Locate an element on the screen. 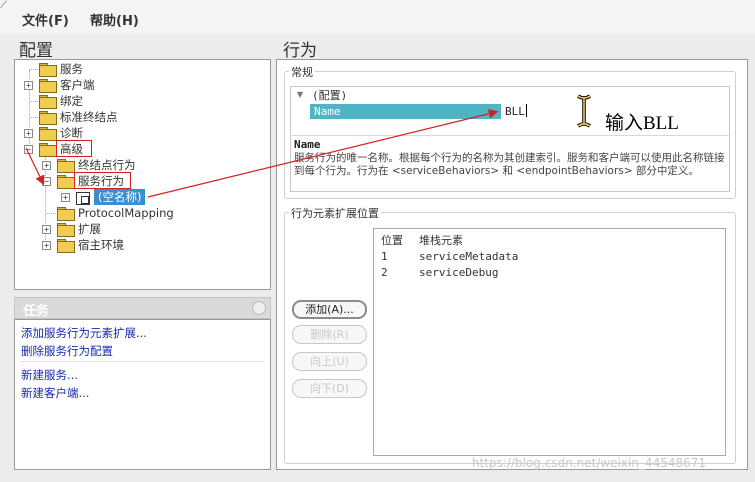 The width and height of the screenshot is (755, 482). move-up-button: 向上(U) is located at coordinates (329, 361).